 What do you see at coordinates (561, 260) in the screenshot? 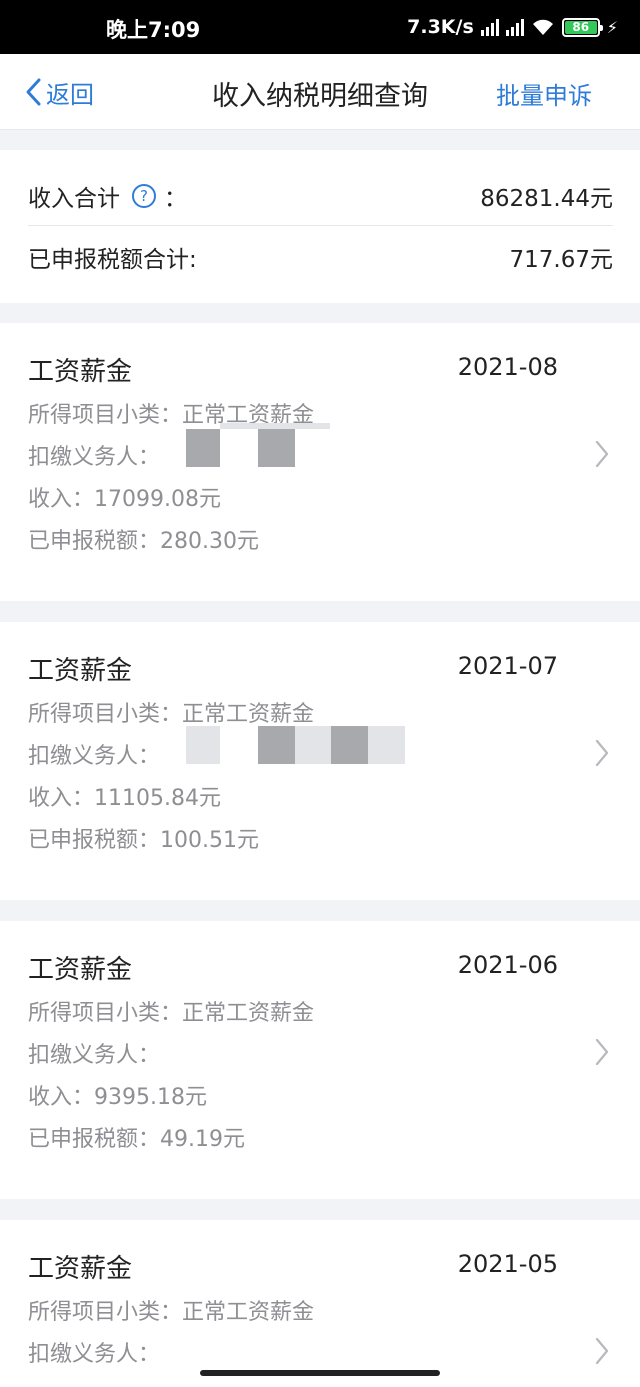
I see `tax-total-value: 717.67元` at bounding box center [561, 260].